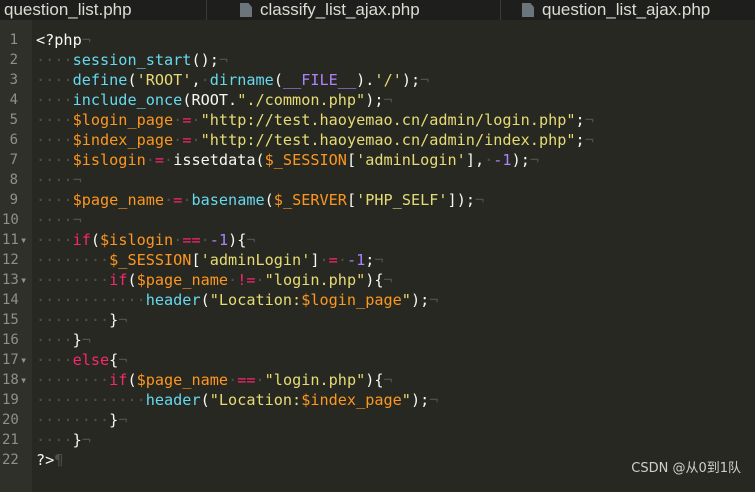 This screenshot has width=755, height=492. I want to click on code-line: 12 ········$_SESSION['adminLogin']·=·-1;¬, so click(377, 260).